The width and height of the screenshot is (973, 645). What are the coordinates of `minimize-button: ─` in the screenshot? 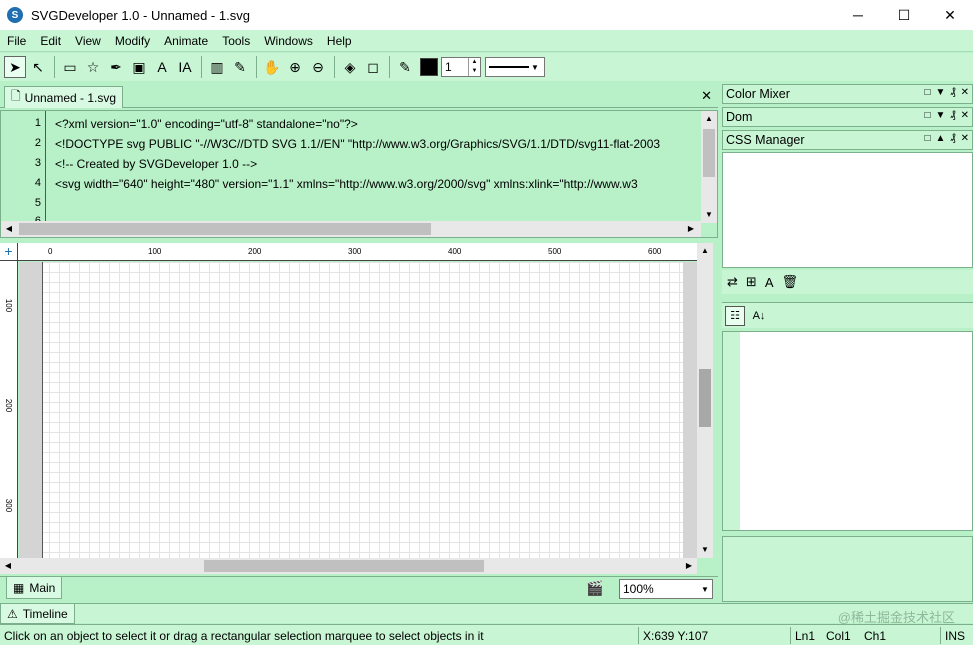 It's located at (858, 15).